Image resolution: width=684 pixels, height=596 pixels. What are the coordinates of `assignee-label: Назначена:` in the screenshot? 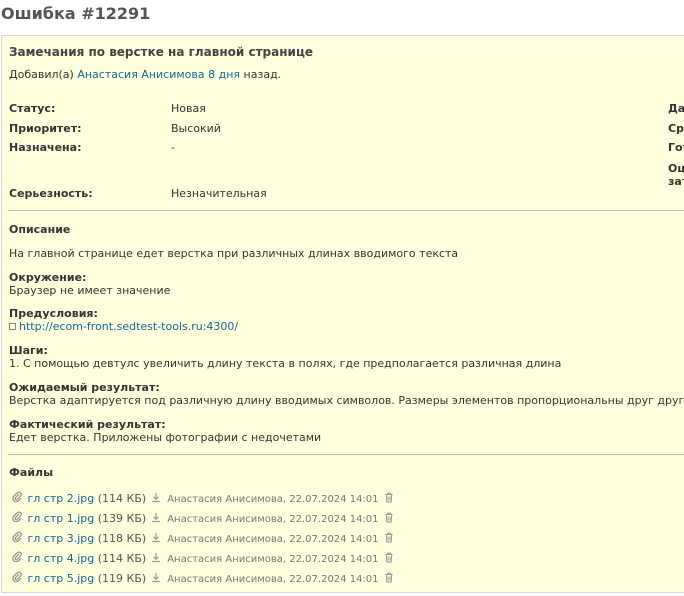 It's located at (45, 147).